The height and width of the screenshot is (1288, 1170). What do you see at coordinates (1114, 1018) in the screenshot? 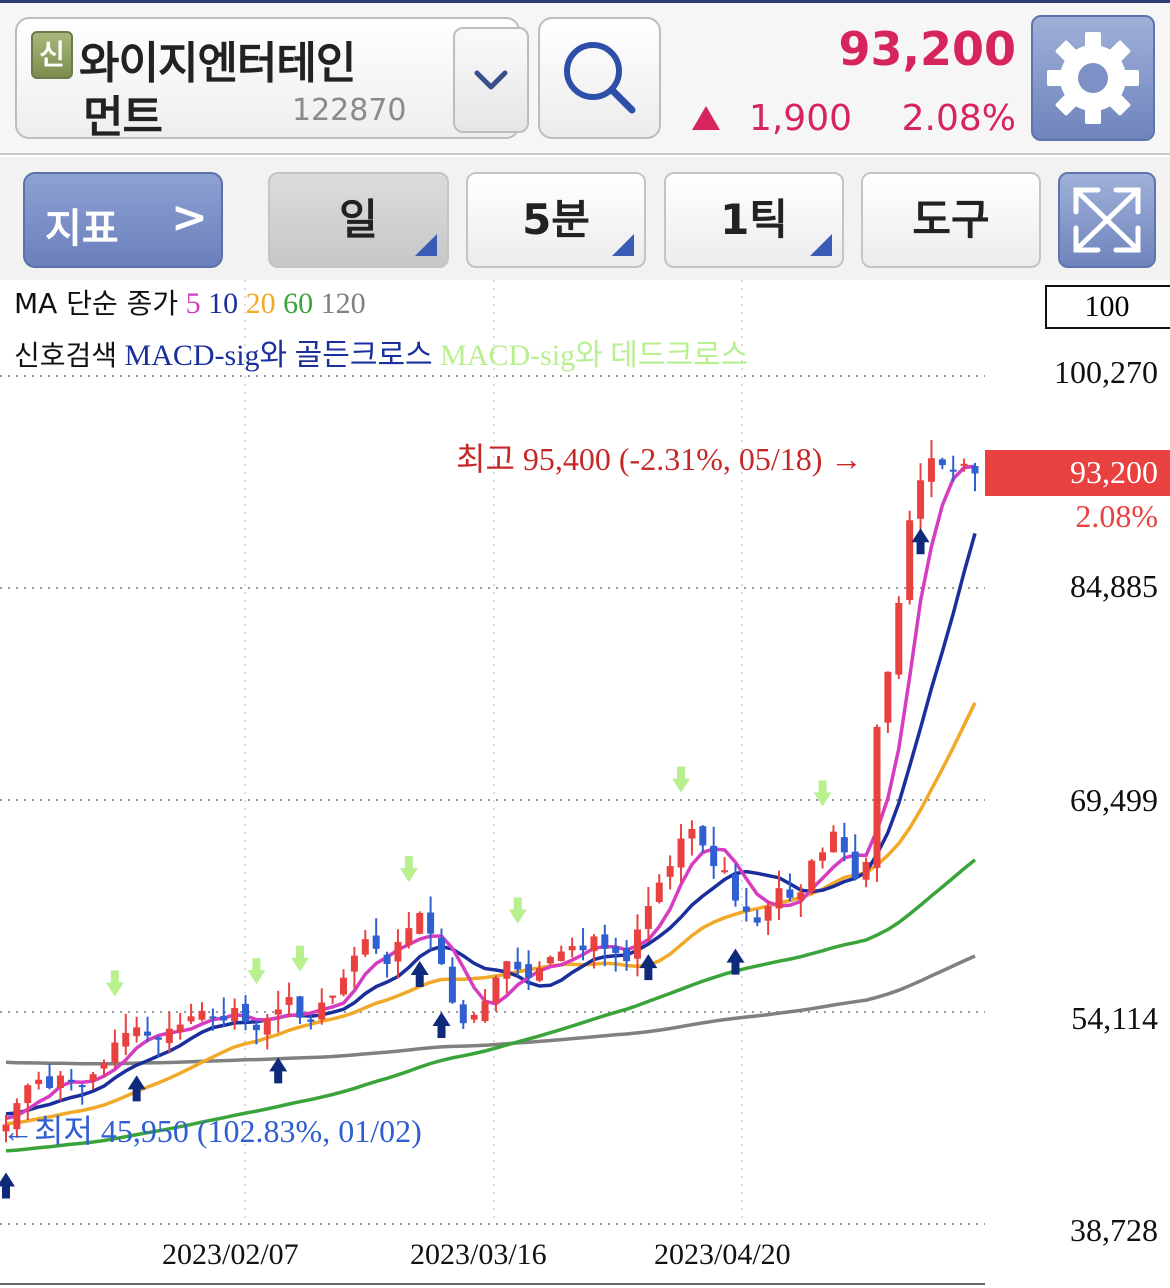
I see `y-axis-label: 54,114` at bounding box center [1114, 1018].